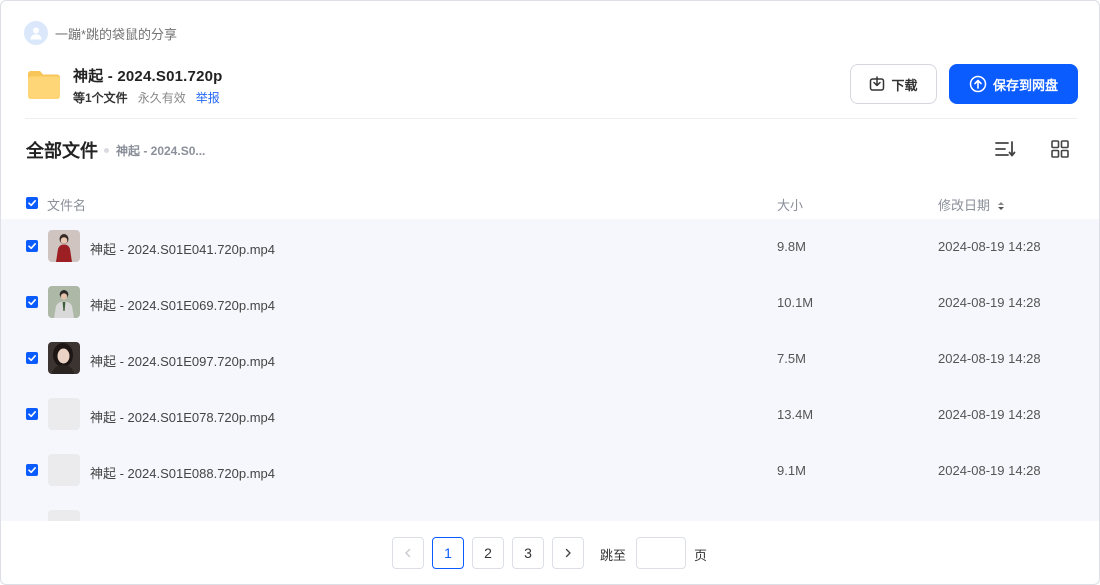  What do you see at coordinates (613, 555) in the screenshot?
I see `jump-label: 跳至` at bounding box center [613, 555].